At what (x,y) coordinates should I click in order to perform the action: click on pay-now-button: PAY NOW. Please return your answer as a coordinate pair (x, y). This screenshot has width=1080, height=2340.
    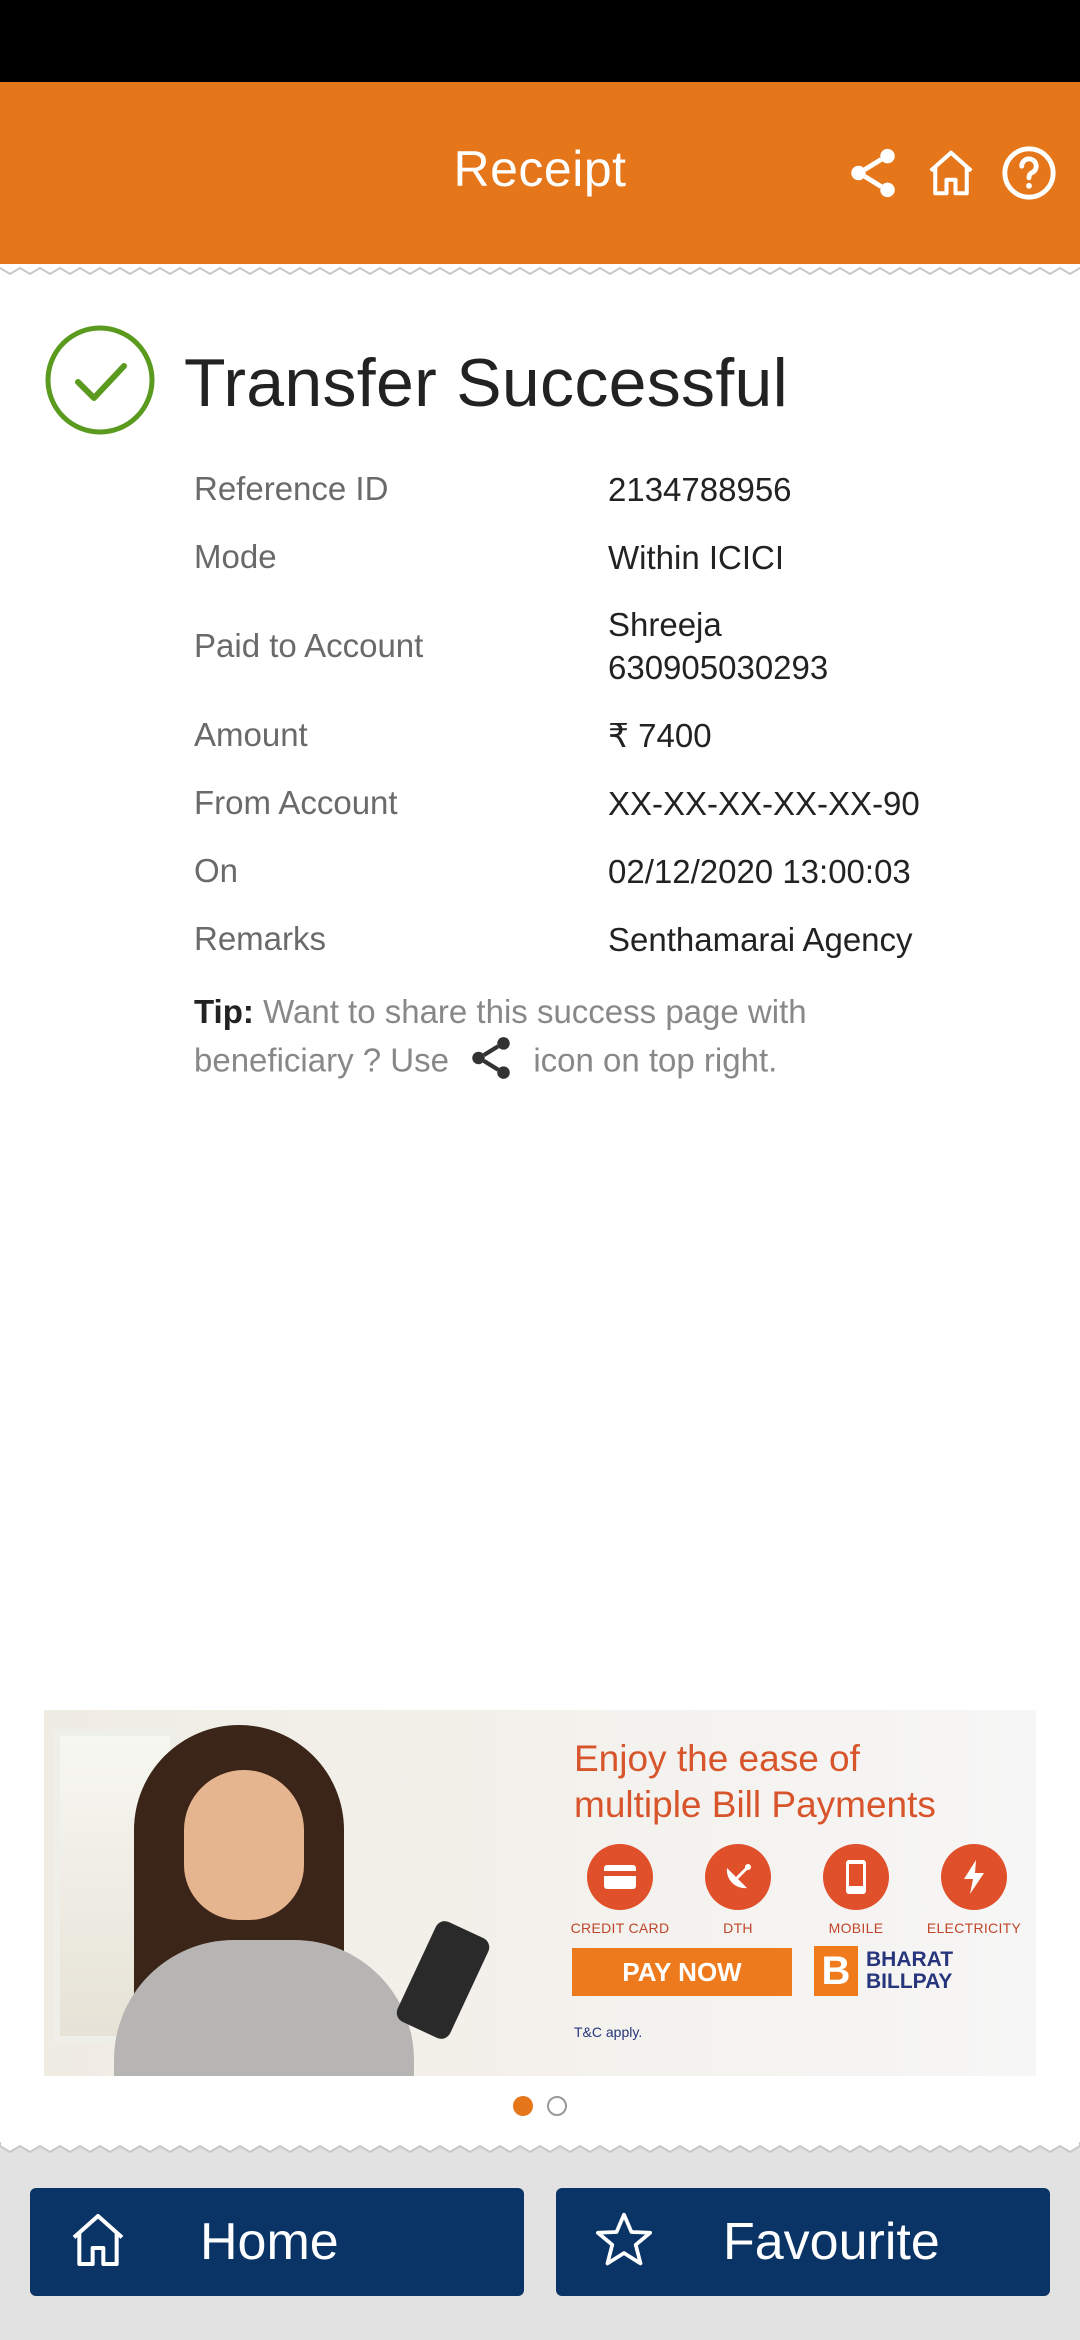
    Looking at the image, I should click on (682, 1972).